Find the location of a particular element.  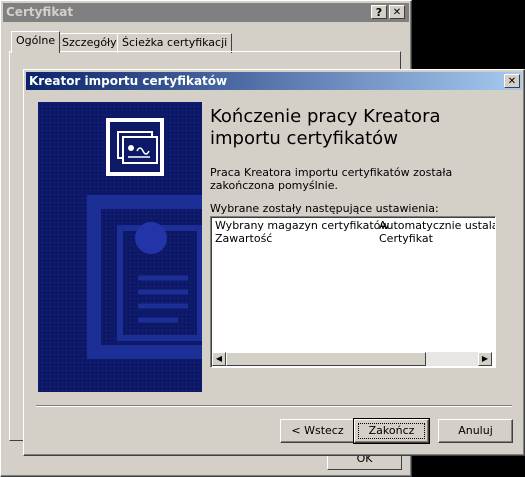

button-separator is located at coordinates (274, 406).